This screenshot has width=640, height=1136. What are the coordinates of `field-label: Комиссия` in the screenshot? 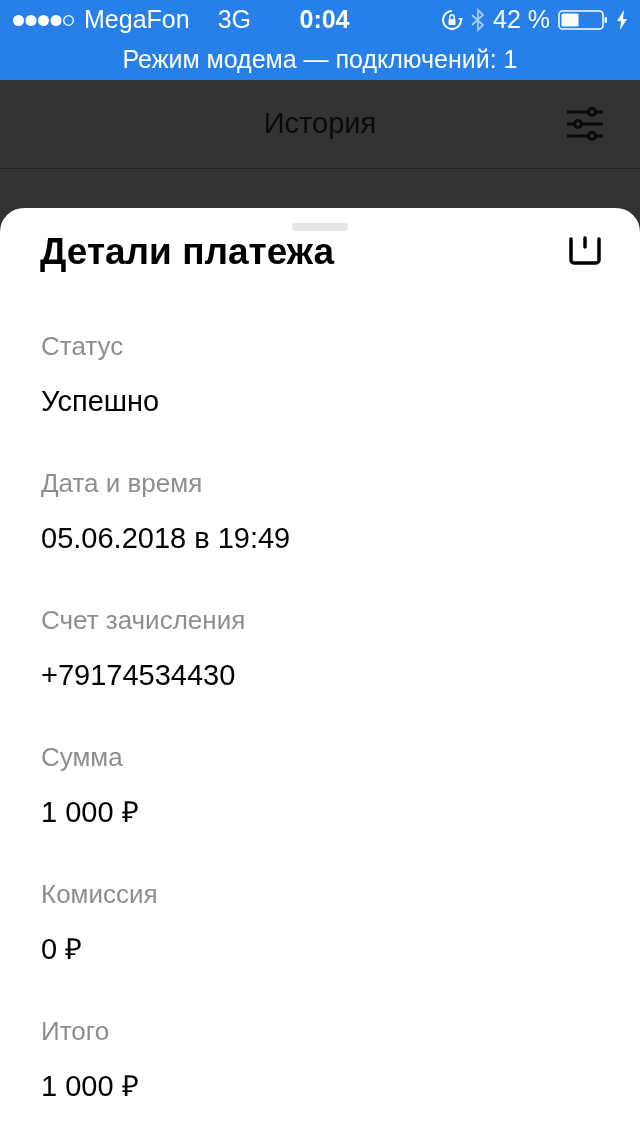 It's located at (100, 894).